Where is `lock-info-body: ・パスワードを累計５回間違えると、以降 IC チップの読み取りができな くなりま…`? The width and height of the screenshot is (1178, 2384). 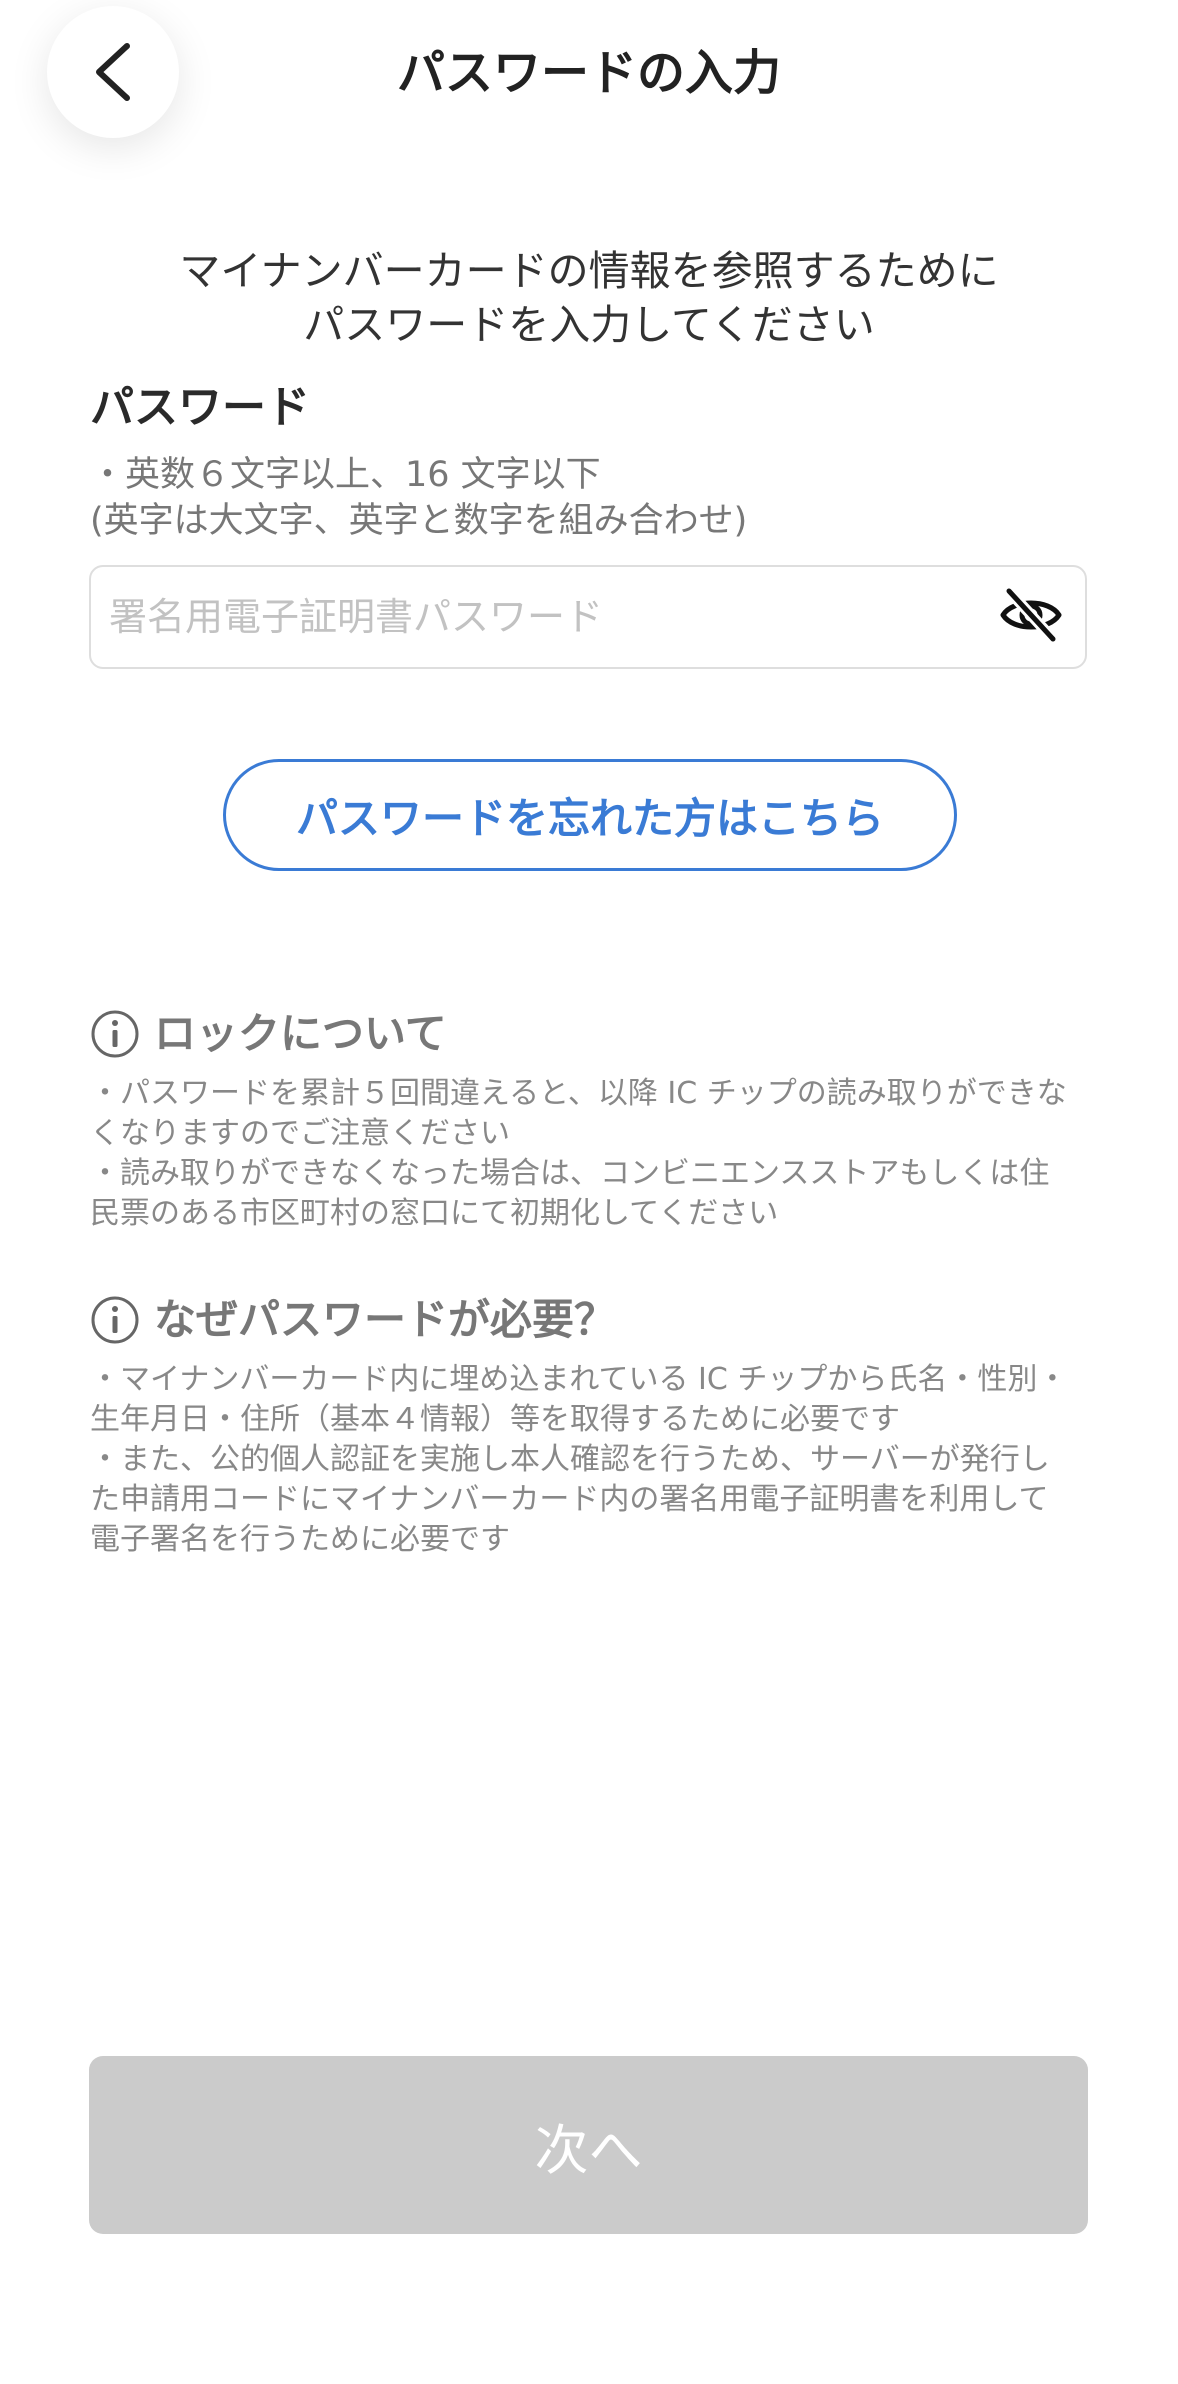 lock-info-body: ・パスワードを累計５回間違えると、以降 IC チップの読み取りができな くなりま… is located at coordinates (590, 1154).